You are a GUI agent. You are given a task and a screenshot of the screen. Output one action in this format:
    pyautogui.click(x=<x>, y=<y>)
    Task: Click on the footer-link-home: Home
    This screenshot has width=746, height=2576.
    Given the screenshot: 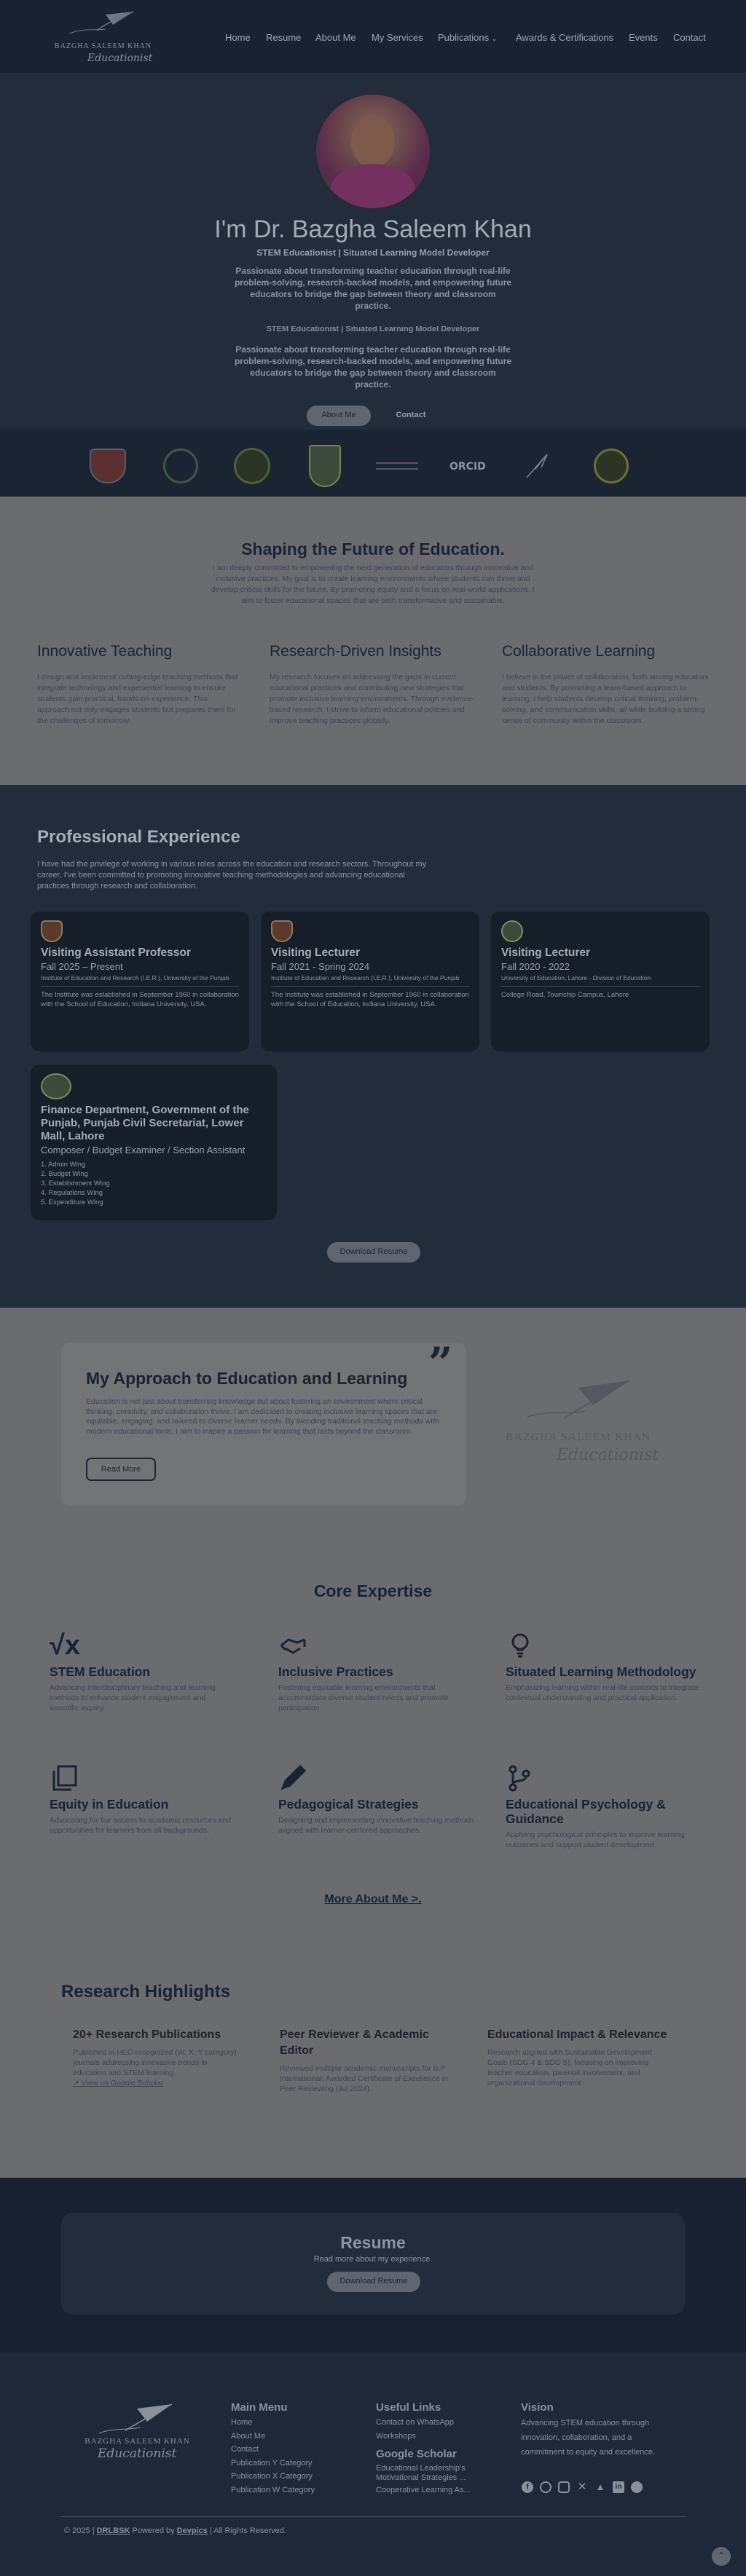 What is the action you would take?
    pyautogui.click(x=273, y=2423)
    